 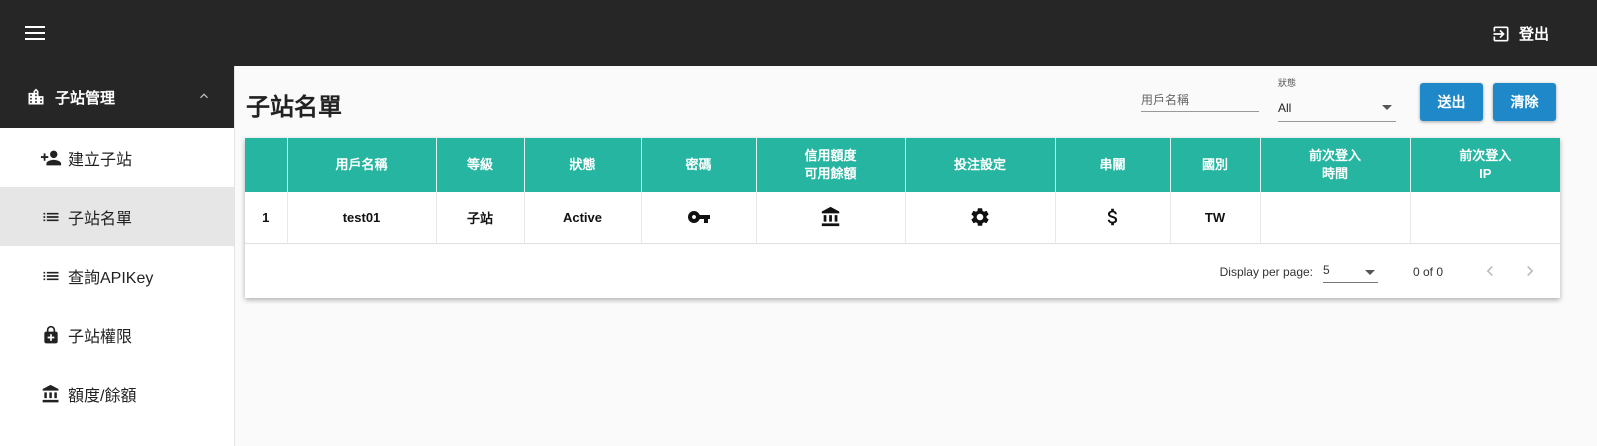 I want to click on menu-icon, so click(x=35, y=34).